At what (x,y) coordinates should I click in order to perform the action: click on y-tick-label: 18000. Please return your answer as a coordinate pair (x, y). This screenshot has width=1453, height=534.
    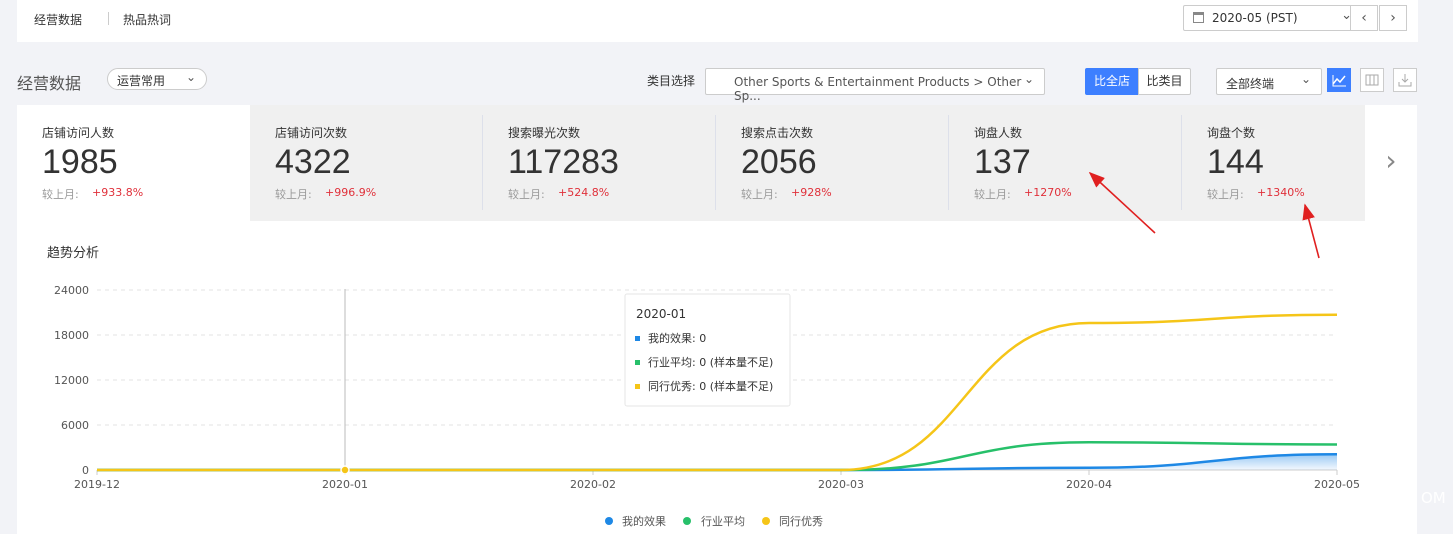
    Looking at the image, I should click on (71, 335).